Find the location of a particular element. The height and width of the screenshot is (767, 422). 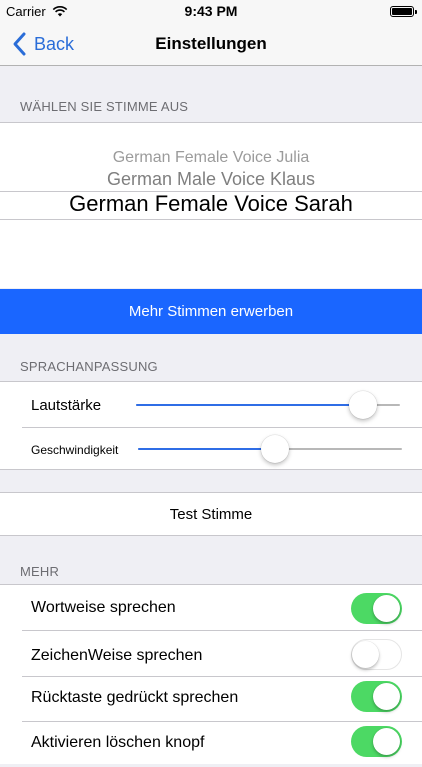

toggle-label: Wortweise sprechen is located at coordinates (103, 607).